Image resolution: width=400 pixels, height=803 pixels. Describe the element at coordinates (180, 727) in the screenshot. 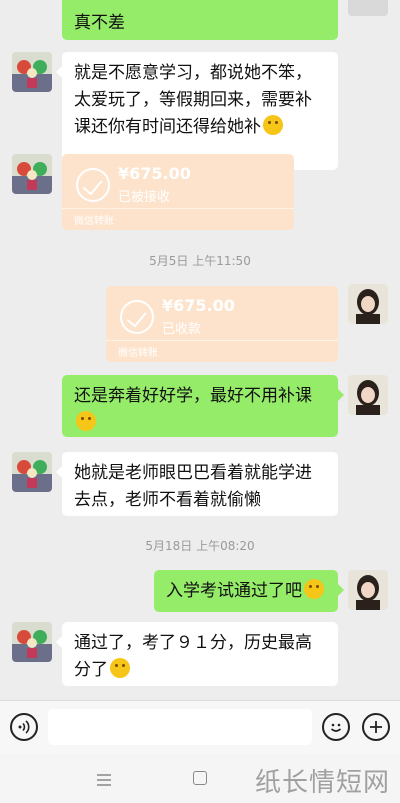

I see `message-input` at that location.